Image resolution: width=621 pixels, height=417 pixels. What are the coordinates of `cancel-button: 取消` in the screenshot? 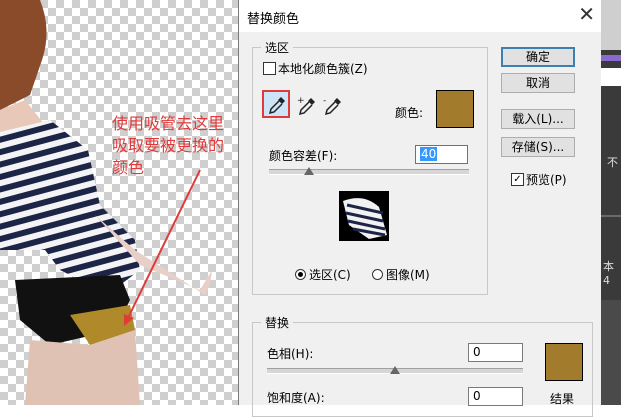 It's located at (538, 83).